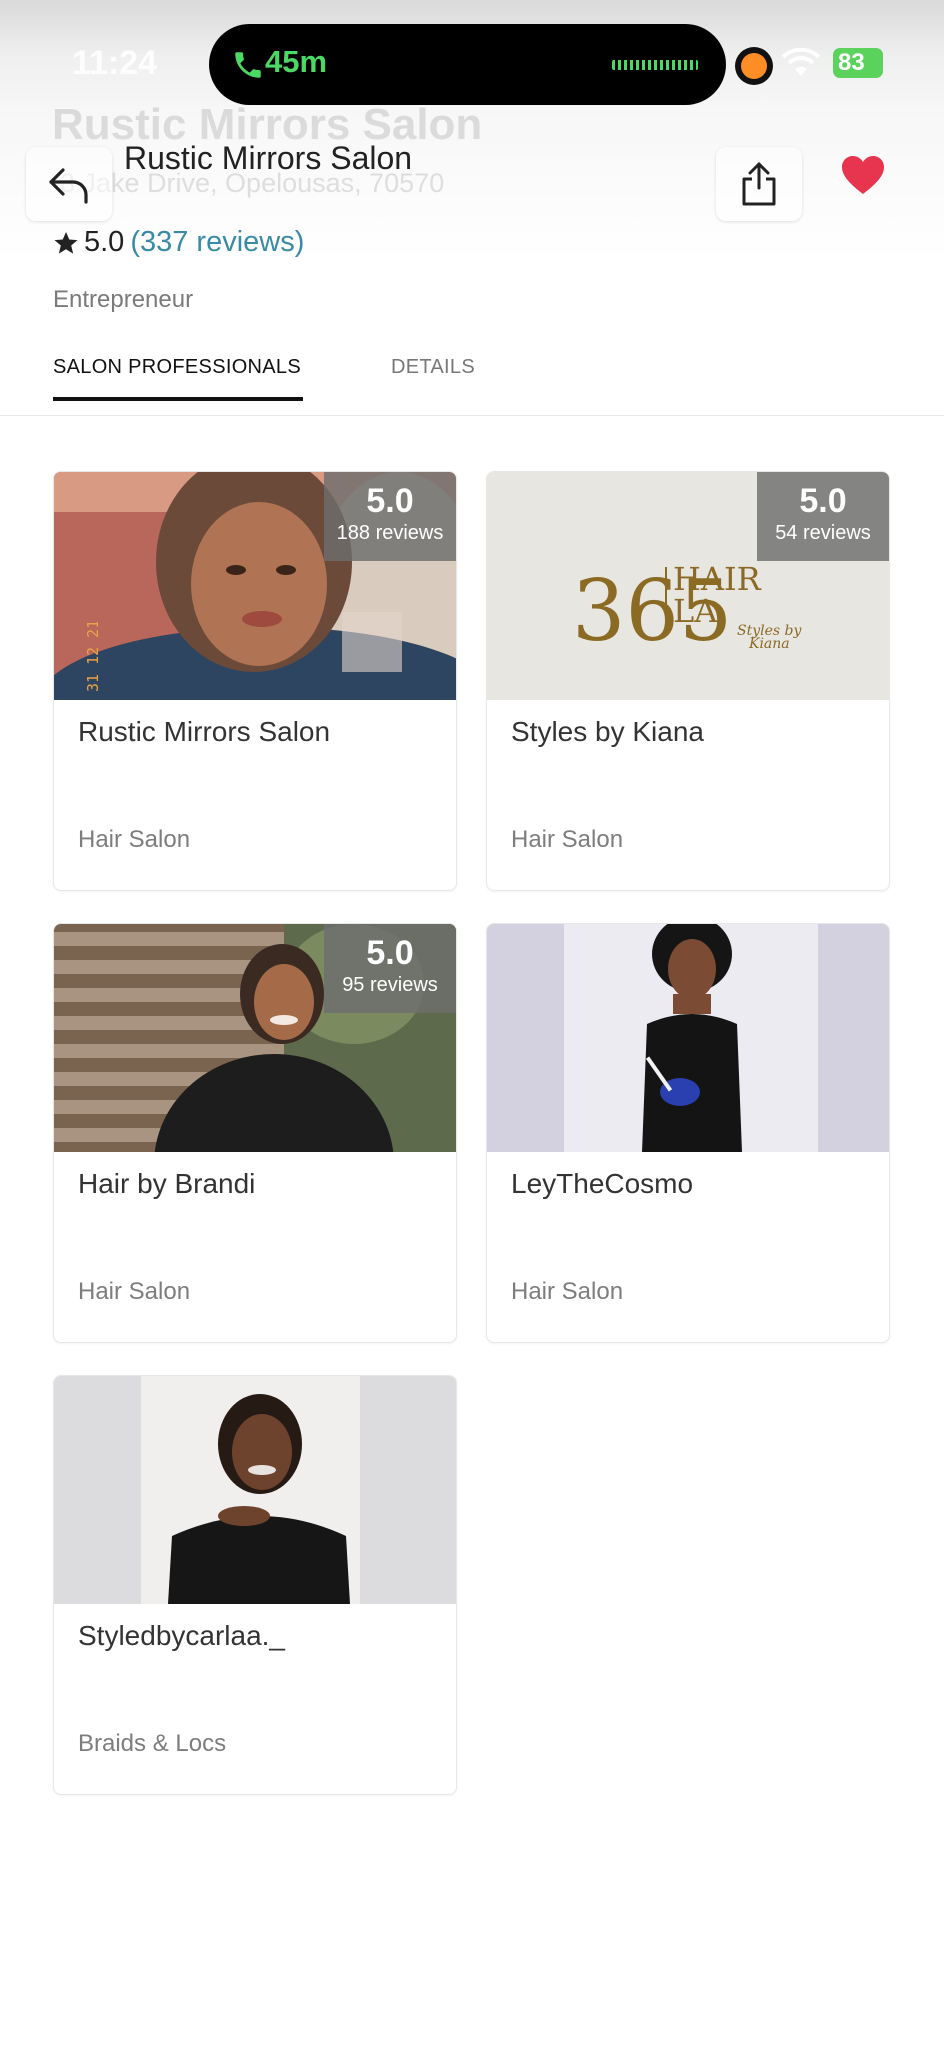 This screenshot has height=2048, width=944. I want to click on salon-category: Entrepreneur, so click(123, 299).